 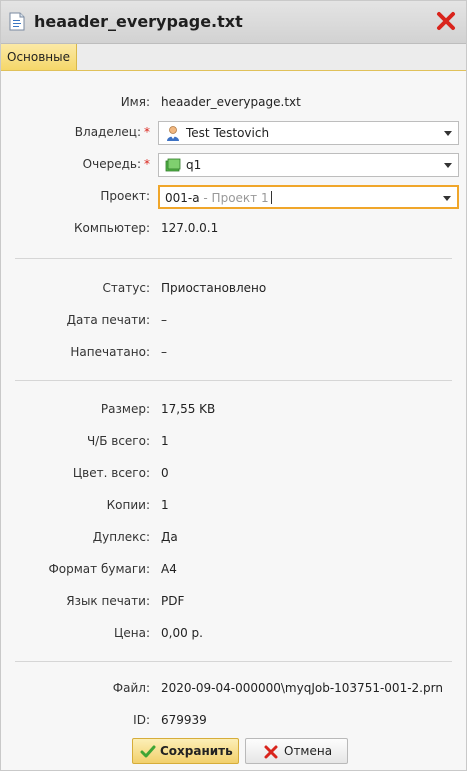 I want to click on bw-total-value: 1, so click(x=165, y=441).